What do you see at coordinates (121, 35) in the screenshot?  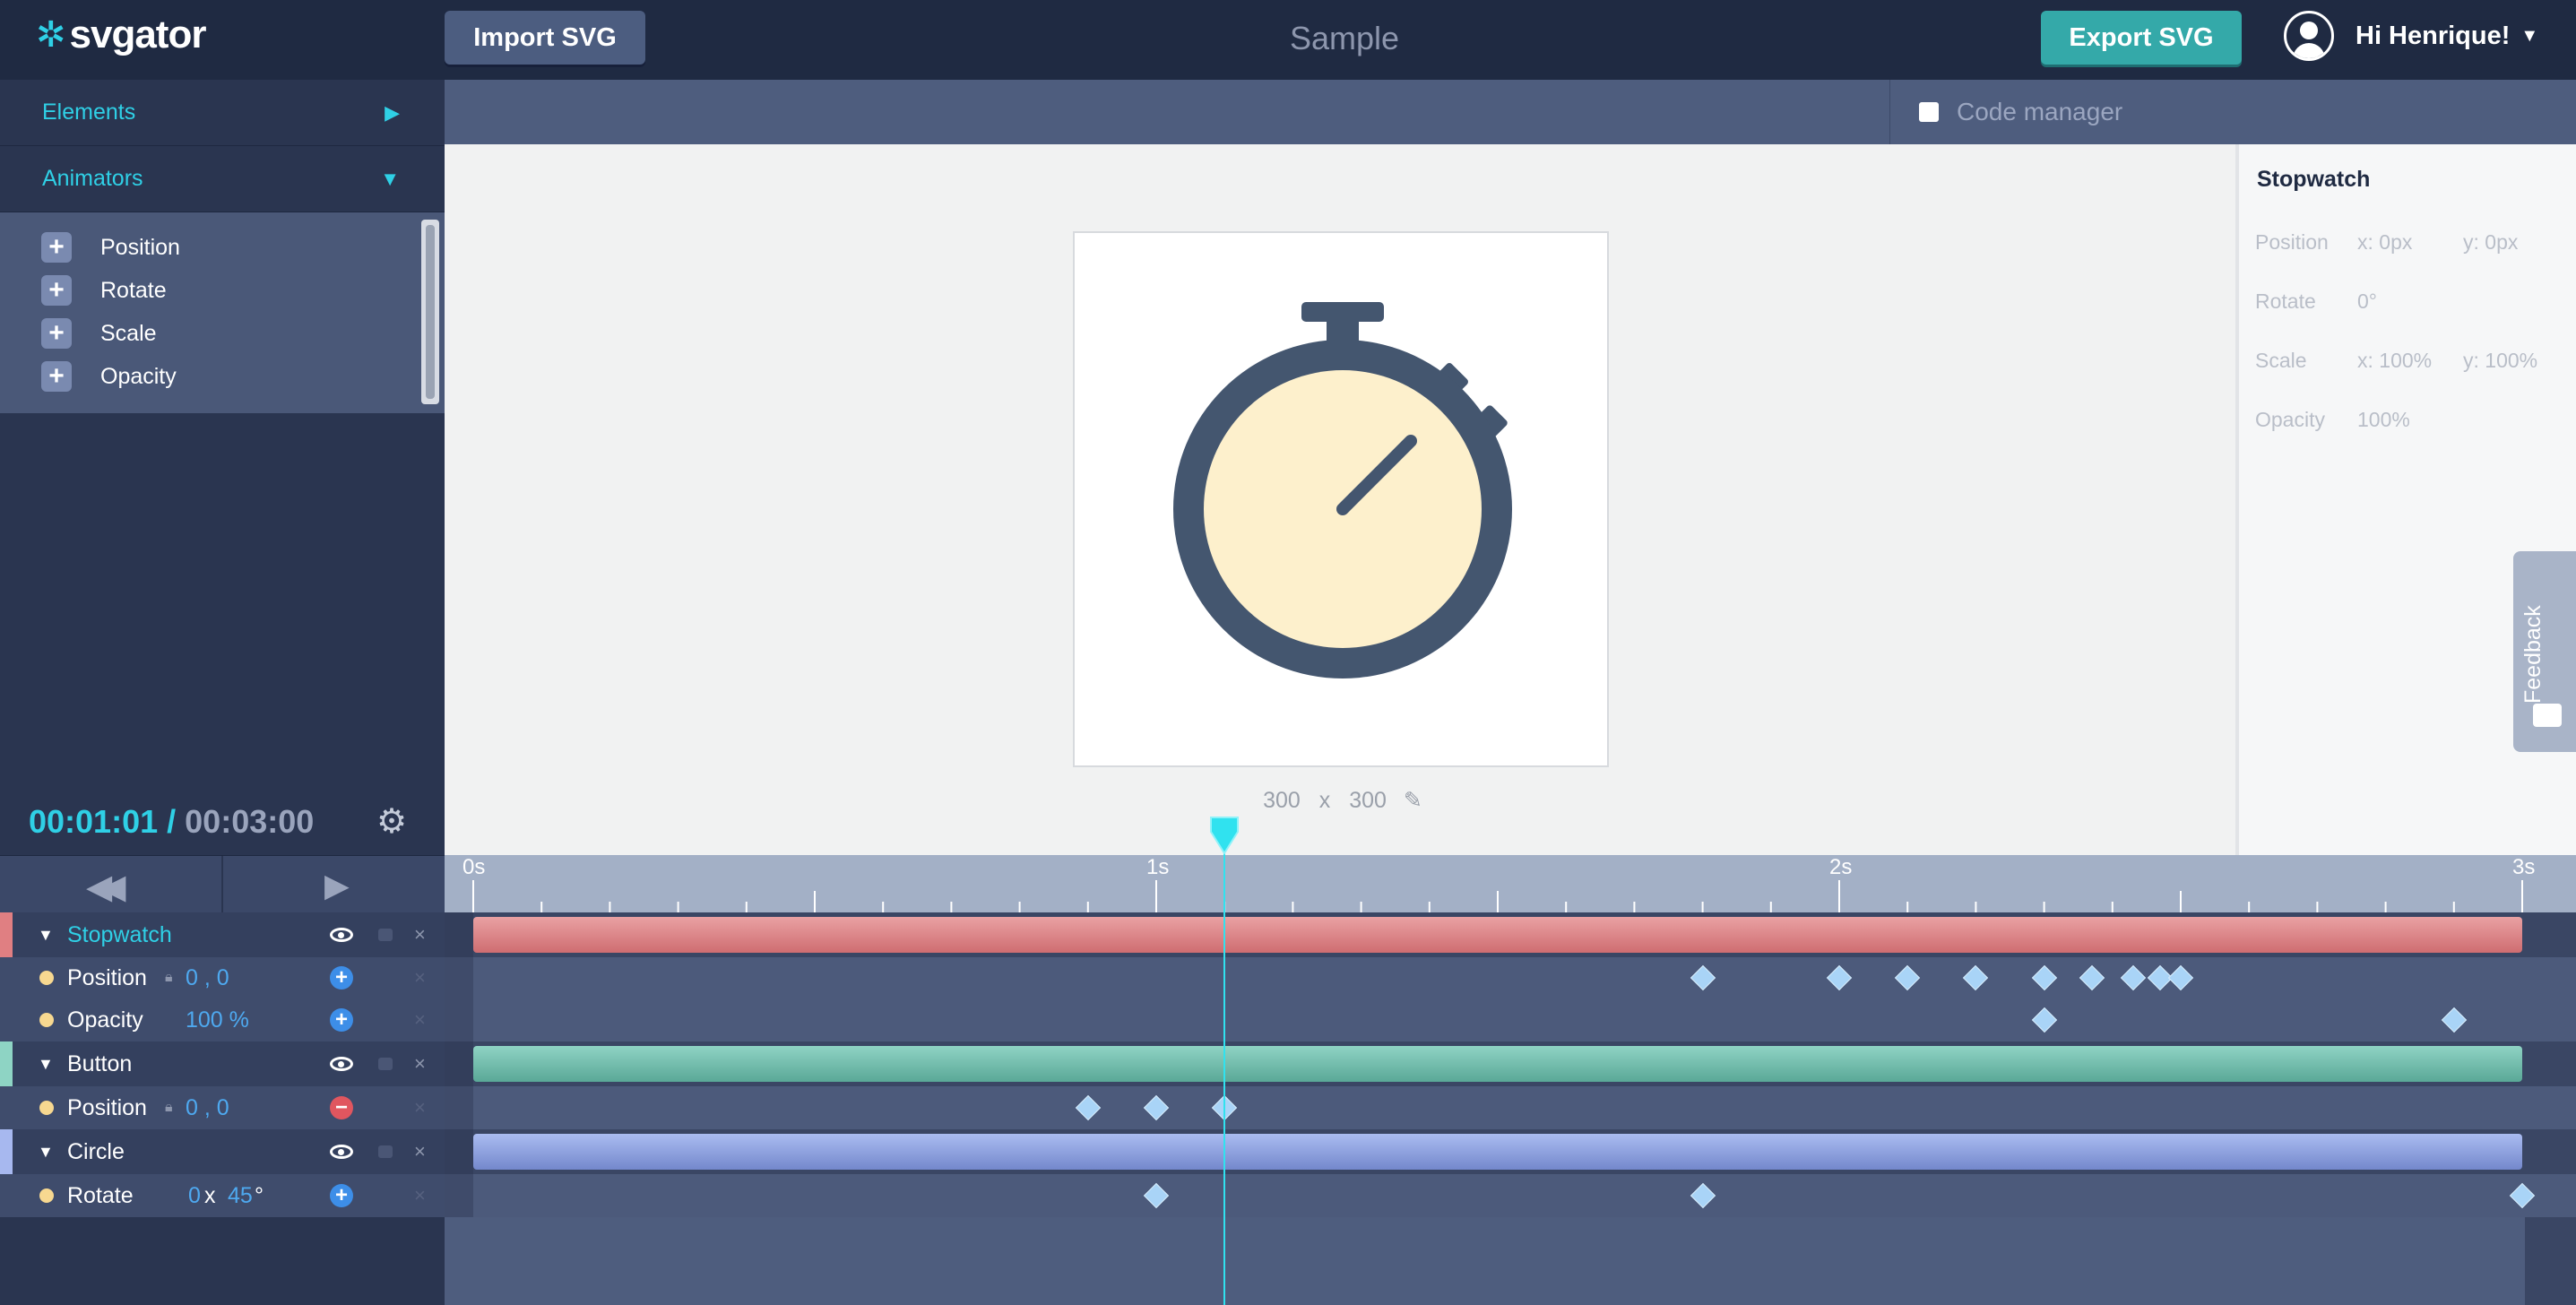 I see `svgator-logo: ✲ svgator` at bounding box center [121, 35].